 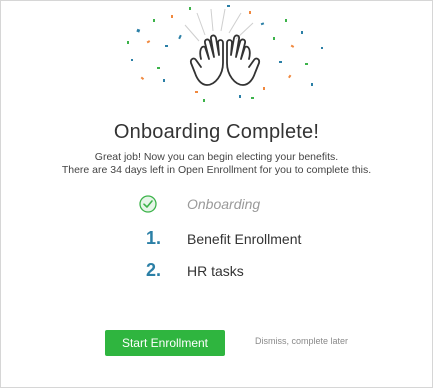 I want to click on check-icon, so click(x=148, y=204).